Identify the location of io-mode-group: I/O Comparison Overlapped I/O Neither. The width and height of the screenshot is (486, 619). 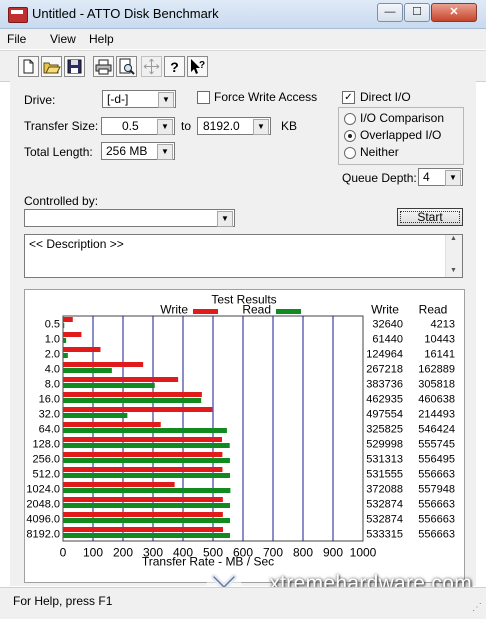
(401, 136).